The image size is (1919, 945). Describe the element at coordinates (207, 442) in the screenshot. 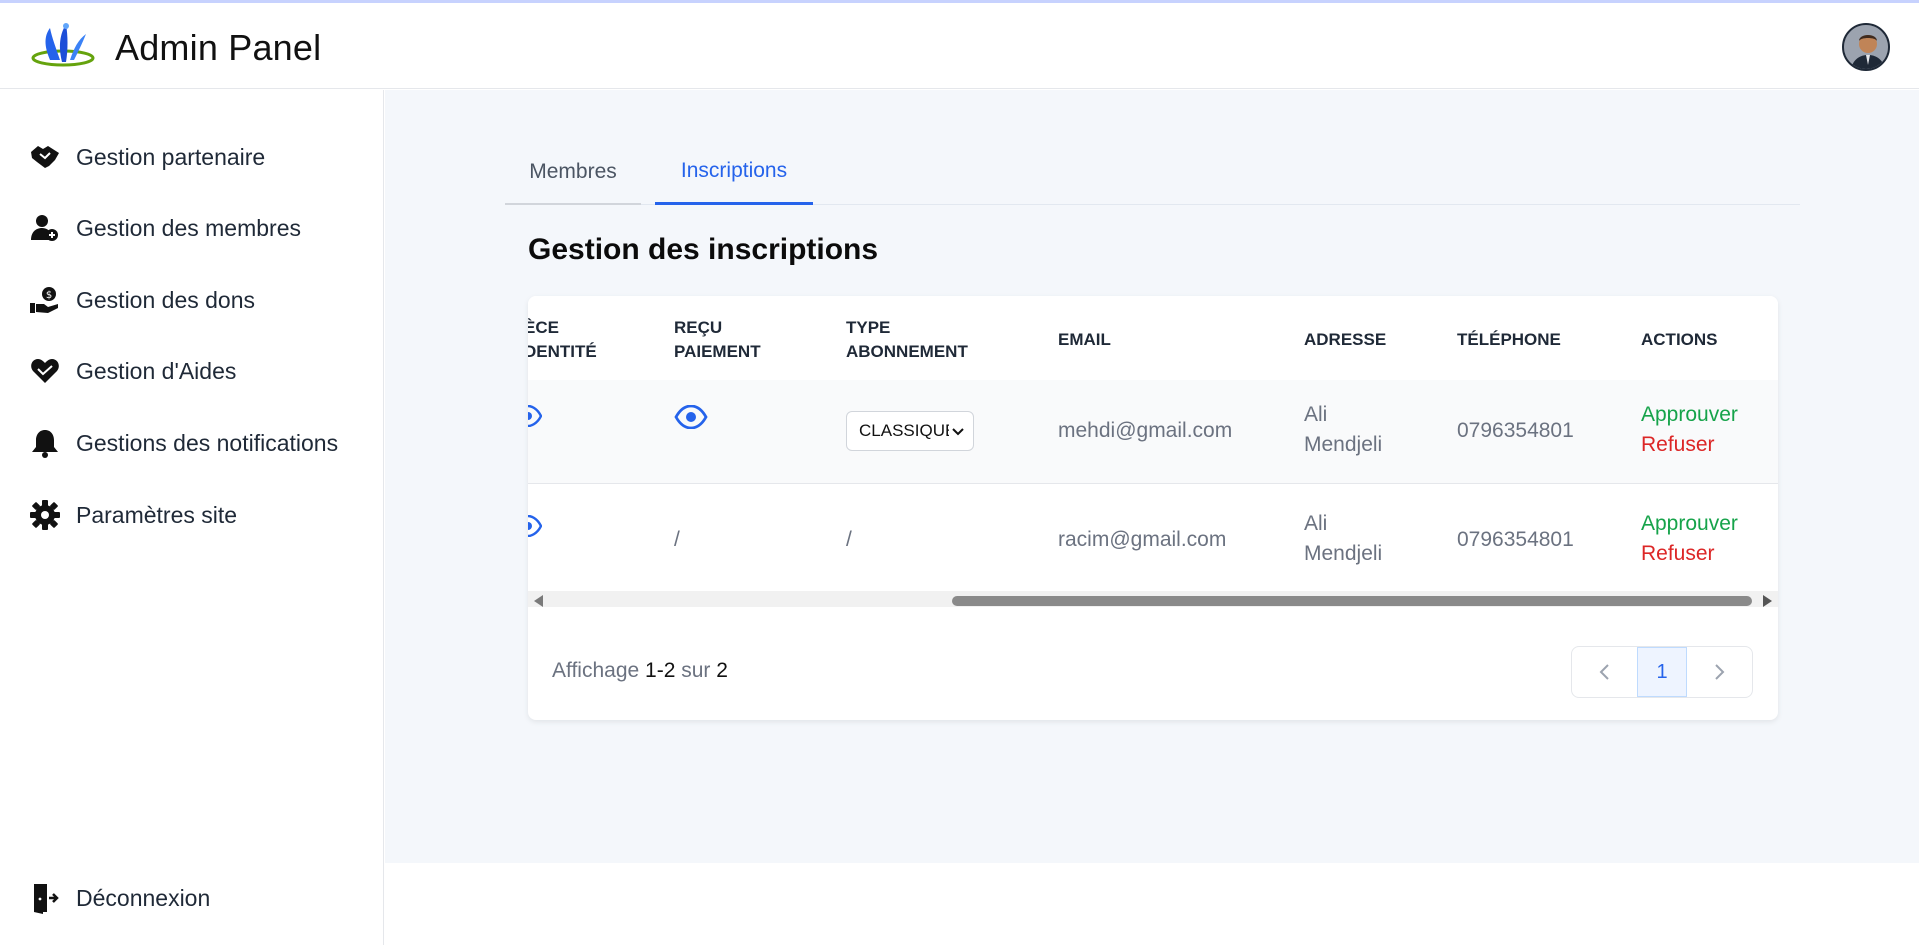

I see `sidebar-item-label: Gestions des notifications` at that location.